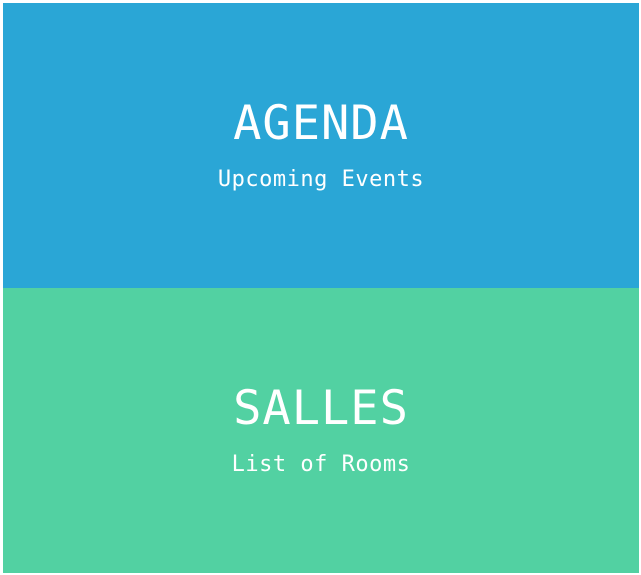  Describe the element at coordinates (321, 123) in the screenshot. I see `agenda-title: AGENDA` at that location.